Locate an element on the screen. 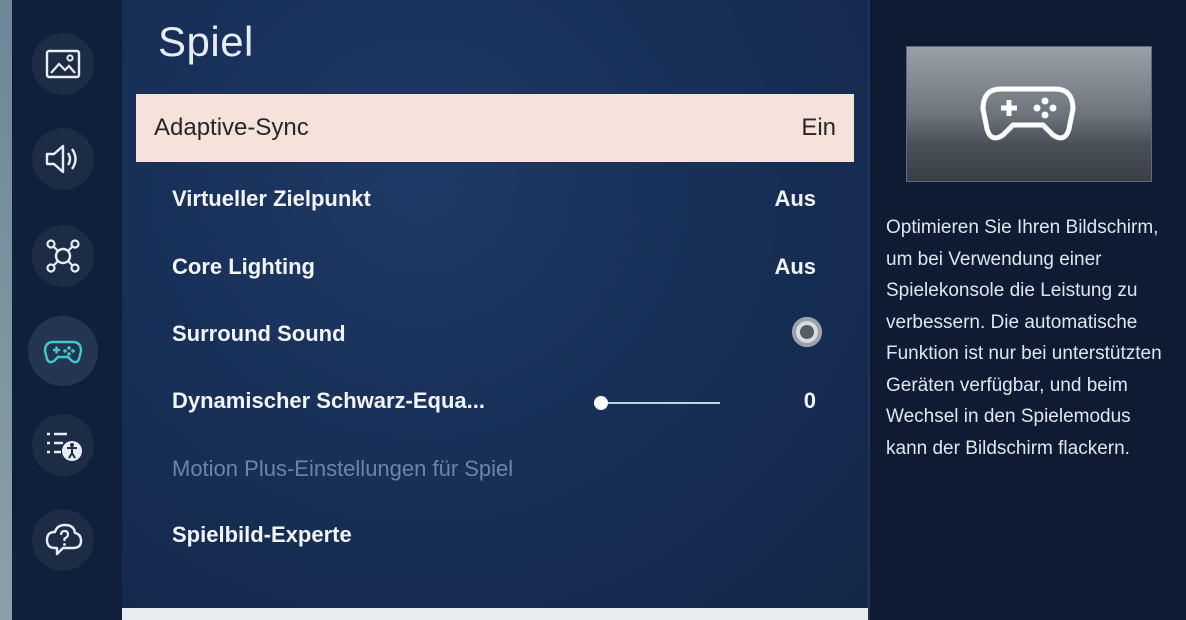 This screenshot has height=620, width=1186. accessibility-settings-button is located at coordinates (63, 445).